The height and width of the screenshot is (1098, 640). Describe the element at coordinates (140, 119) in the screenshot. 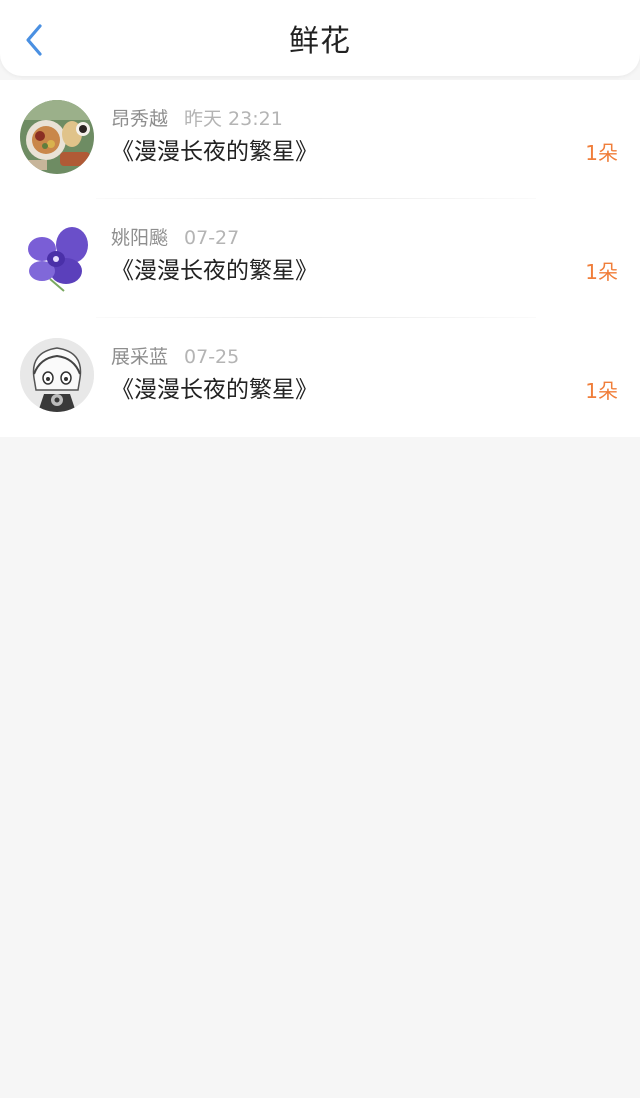

I see `username: 昂秀越` at that location.